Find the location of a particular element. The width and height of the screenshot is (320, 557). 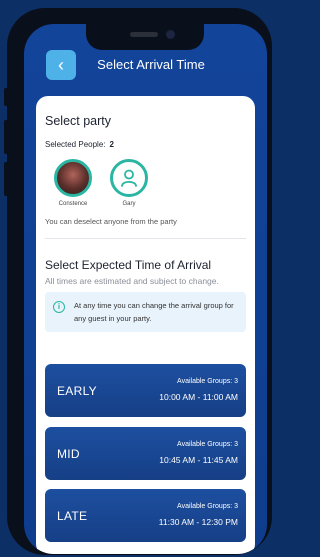

time-range: 10:00 AM - 11:00 AM is located at coordinates (198, 397).